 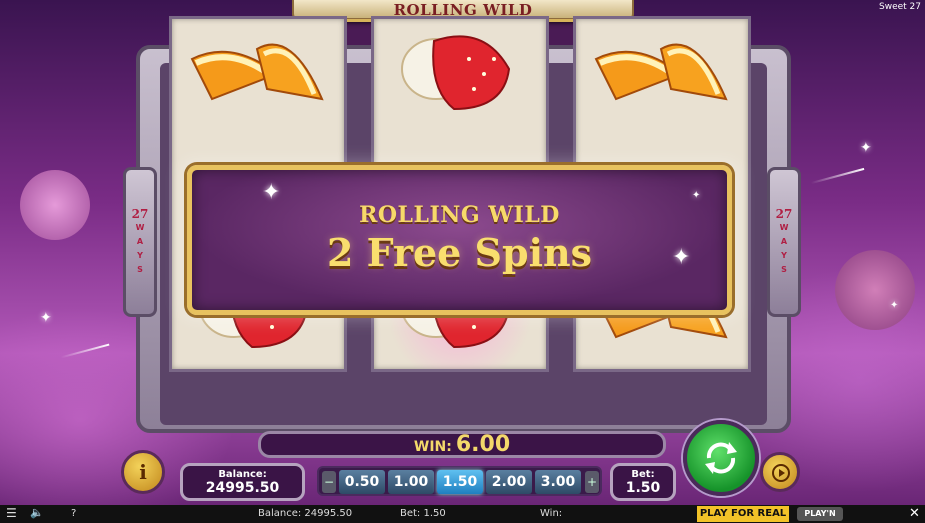 What do you see at coordinates (242, 488) in the screenshot?
I see `balance-value: 24995.50` at bounding box center [242, 488].